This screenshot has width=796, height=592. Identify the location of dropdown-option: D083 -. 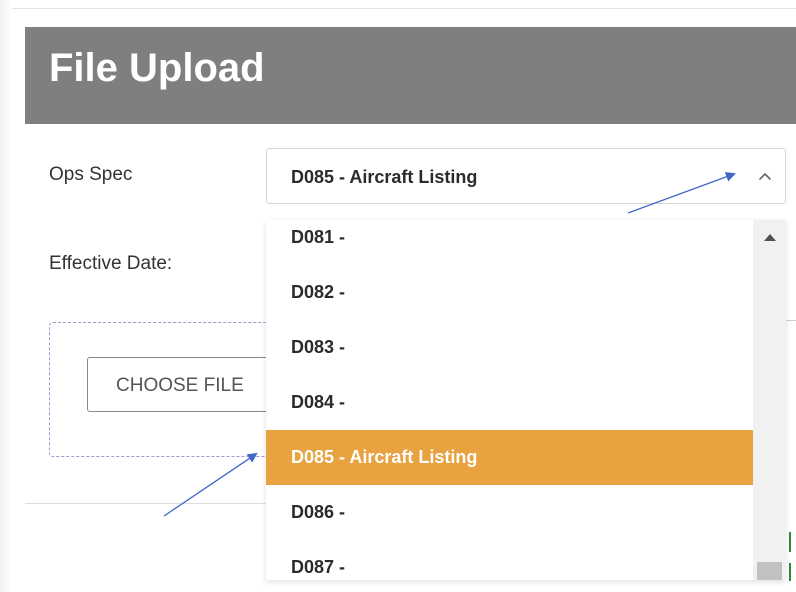
(509, 347).